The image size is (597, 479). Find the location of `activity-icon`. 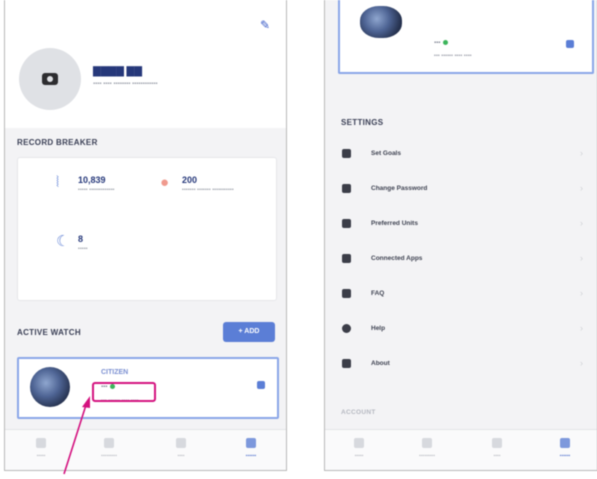

activity-icon is located at coordinates (427, 443).